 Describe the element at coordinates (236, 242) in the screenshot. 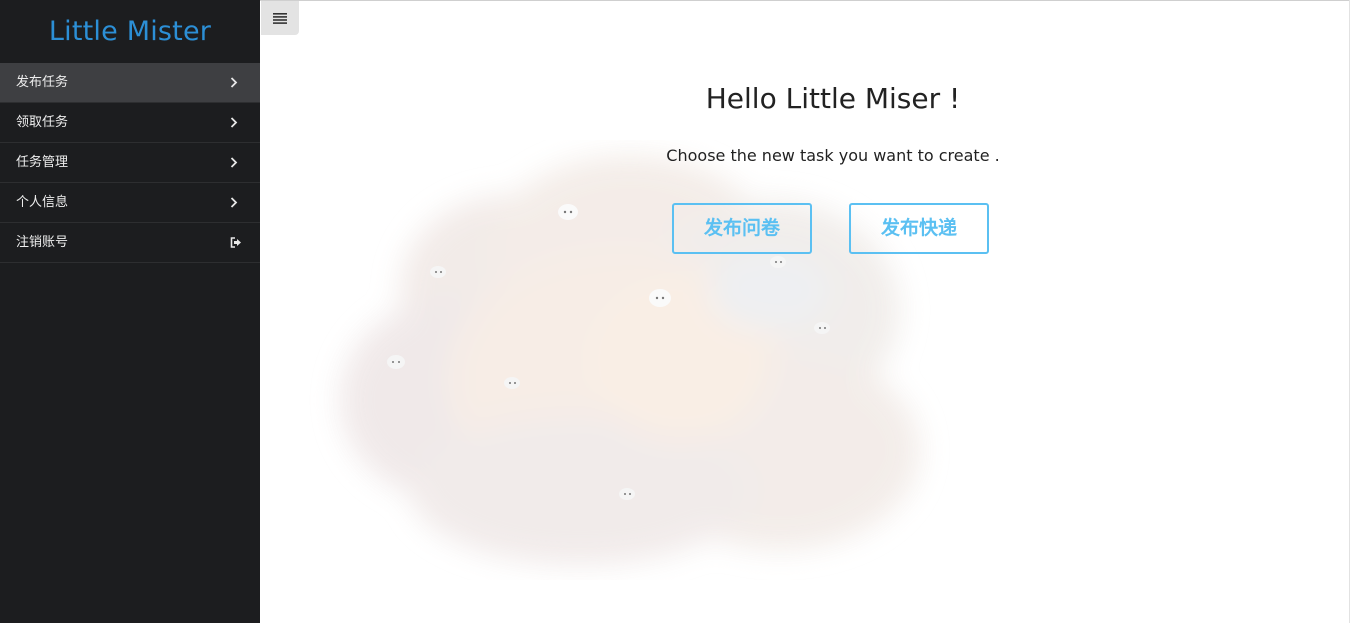

I see `sign-out-icon` at that location.